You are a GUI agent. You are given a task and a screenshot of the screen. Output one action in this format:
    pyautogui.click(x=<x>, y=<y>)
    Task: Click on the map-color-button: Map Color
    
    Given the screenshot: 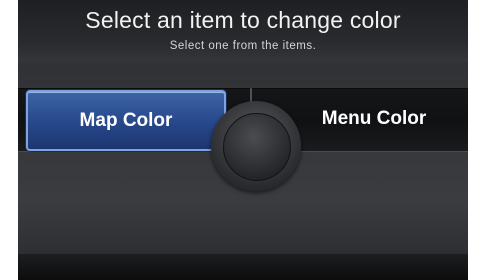 What is the action you would take?
    pyautogui.click(x=126, y=120)
    